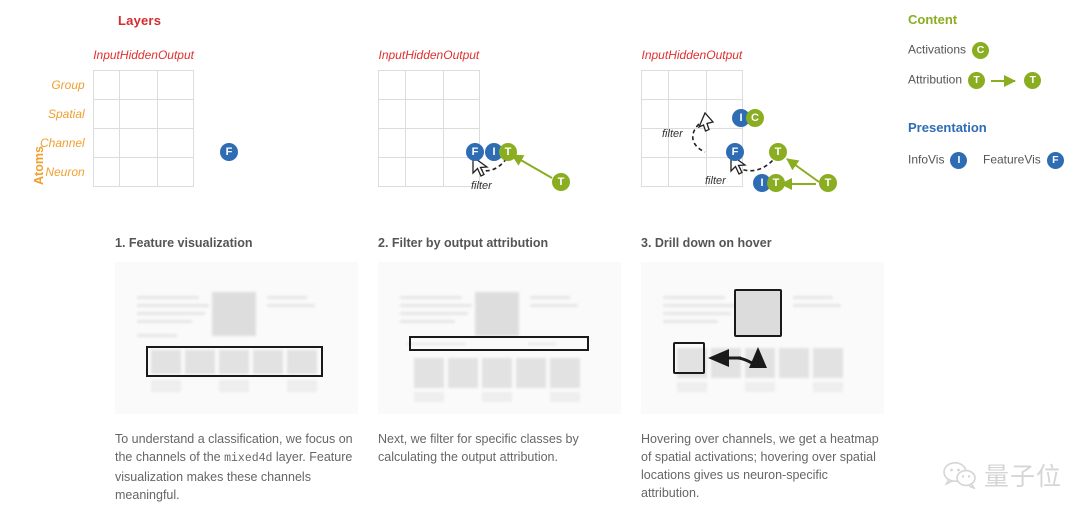  Describe the element at coordinates (715, 181) in the screenshot. I see `filter-label-2: filter` at that location.